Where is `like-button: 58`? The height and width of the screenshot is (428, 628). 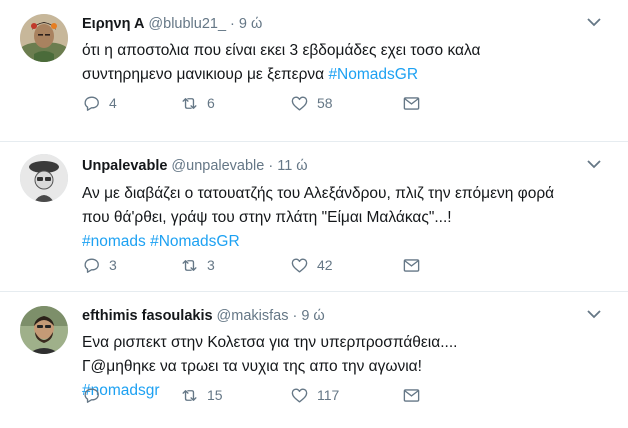 like-button: 58 is located at coordinates (311, 103).